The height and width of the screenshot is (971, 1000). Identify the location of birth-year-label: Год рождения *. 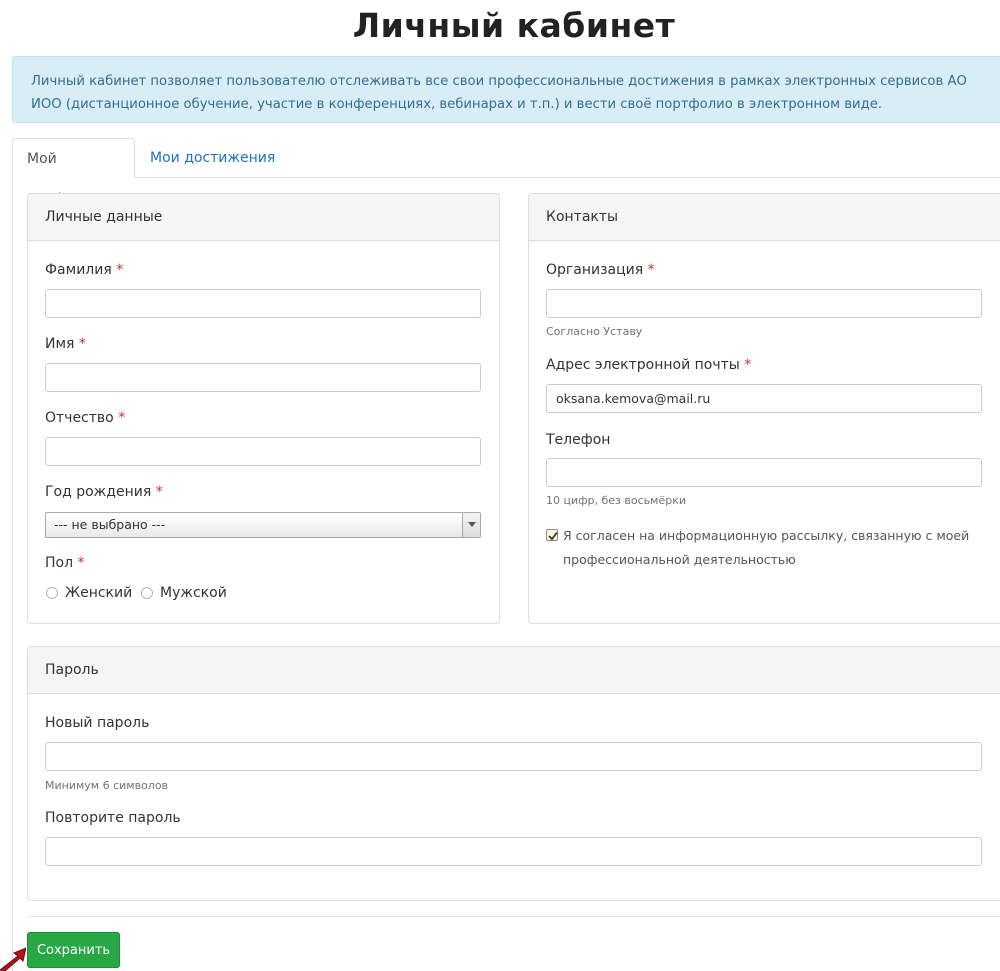
(104, 492).